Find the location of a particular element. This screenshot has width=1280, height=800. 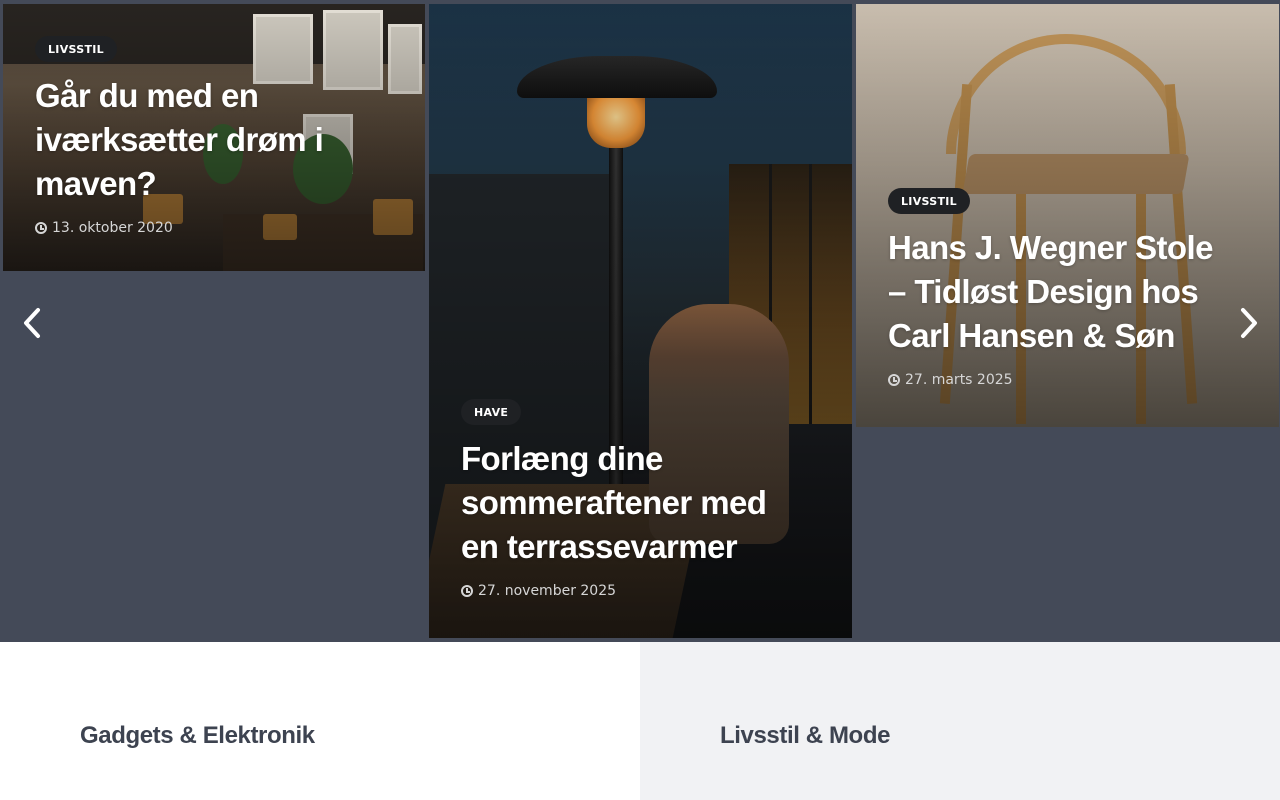

chevron-left-icon is located at coordinates (32, 323).